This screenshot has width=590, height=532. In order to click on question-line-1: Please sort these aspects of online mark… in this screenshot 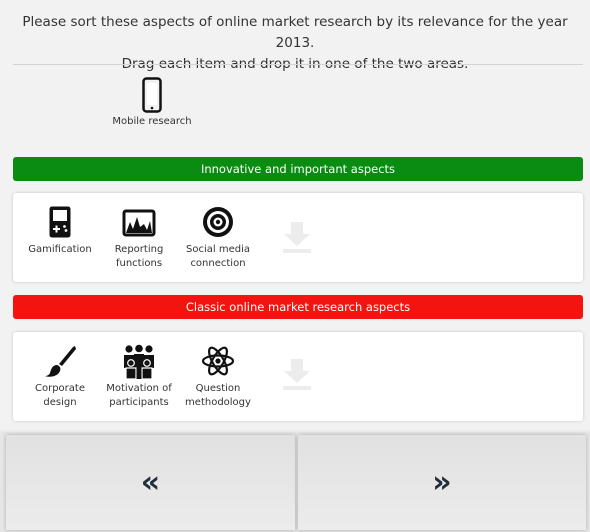, I will do `click(295, 32)`.